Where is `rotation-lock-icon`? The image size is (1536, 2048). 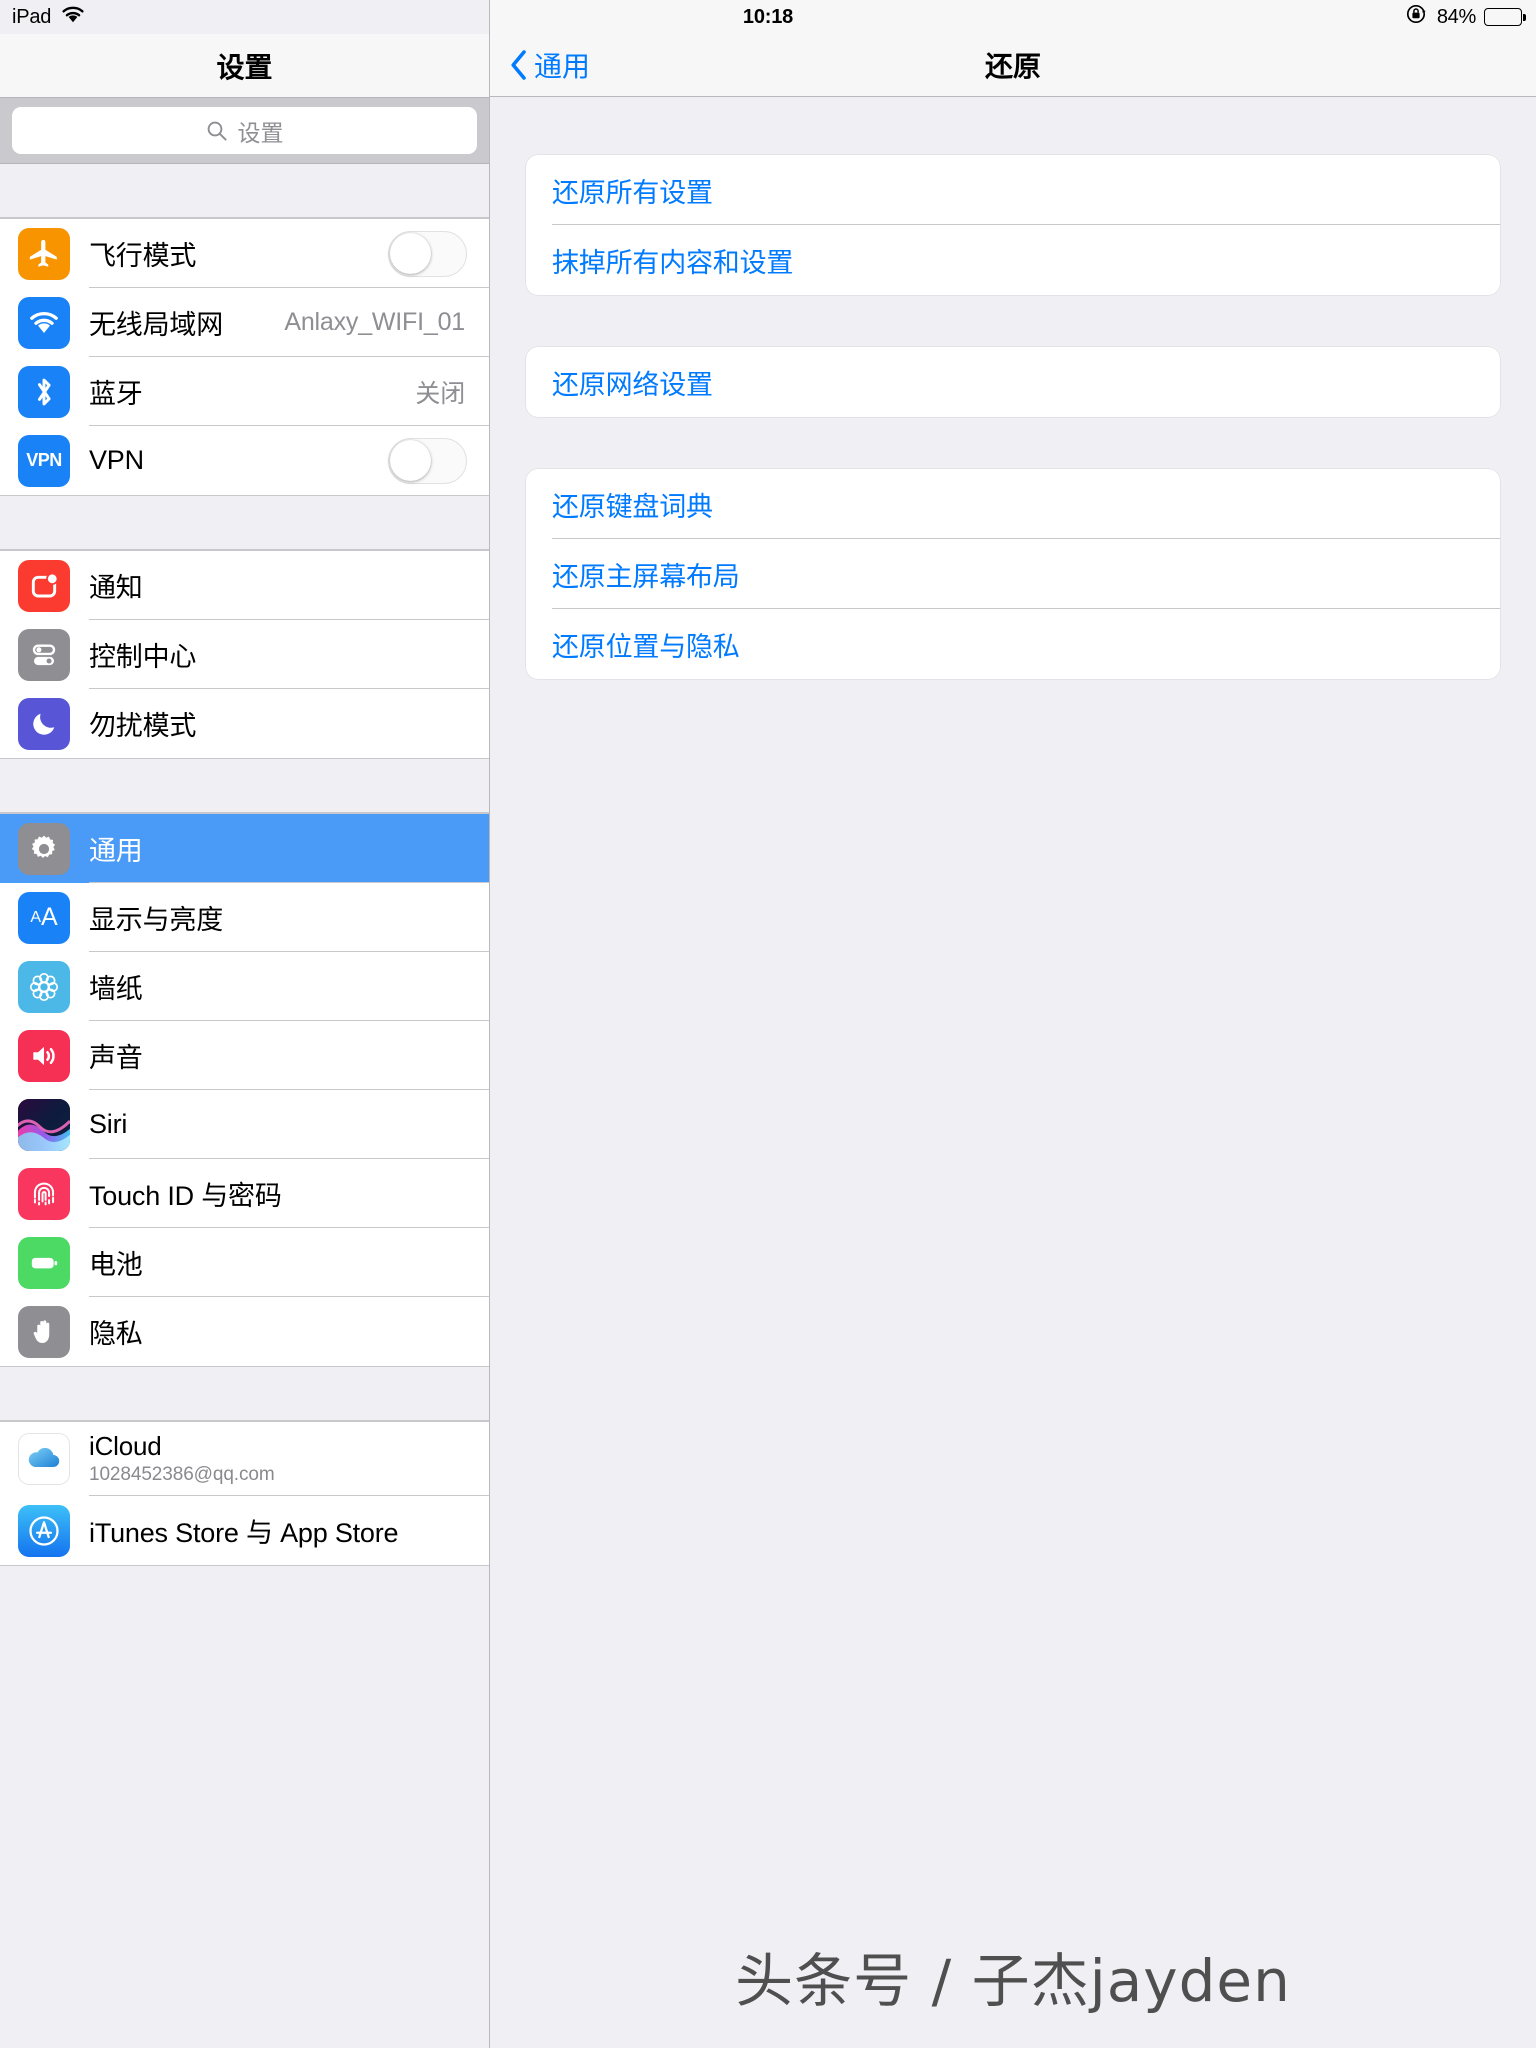 rotation-lock-icon is located at coordinates (1417, 17).